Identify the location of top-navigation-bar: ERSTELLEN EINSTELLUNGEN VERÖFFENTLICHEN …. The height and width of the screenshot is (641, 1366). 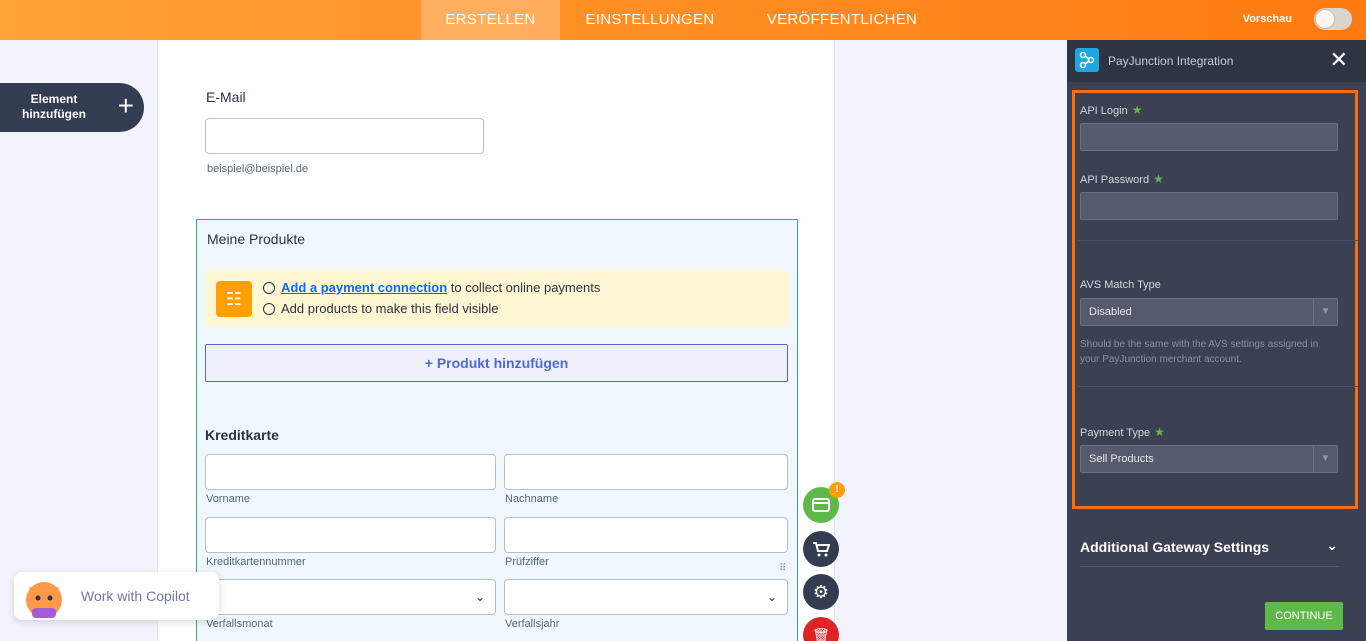
(683, 20).